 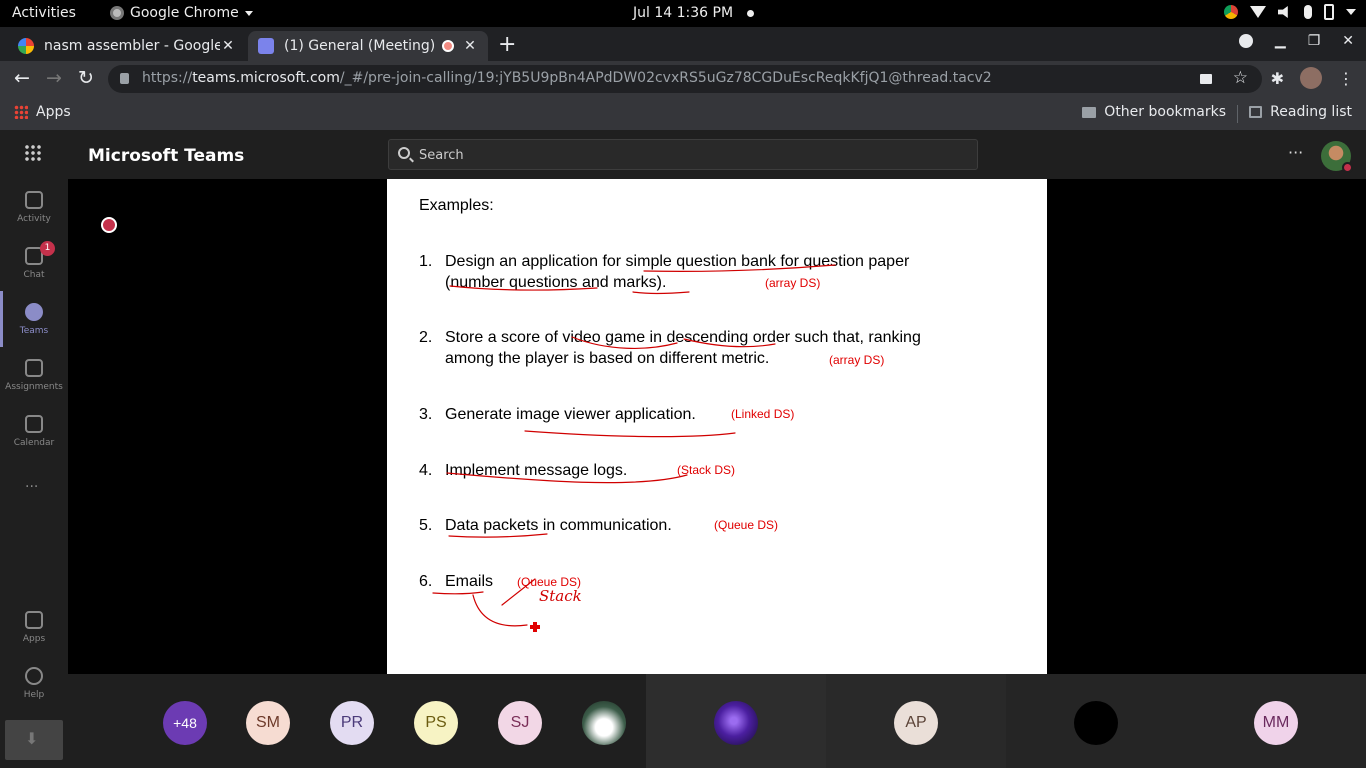 I want to click on annotation-tag: (Queue DS), so click(x=746, y=525).